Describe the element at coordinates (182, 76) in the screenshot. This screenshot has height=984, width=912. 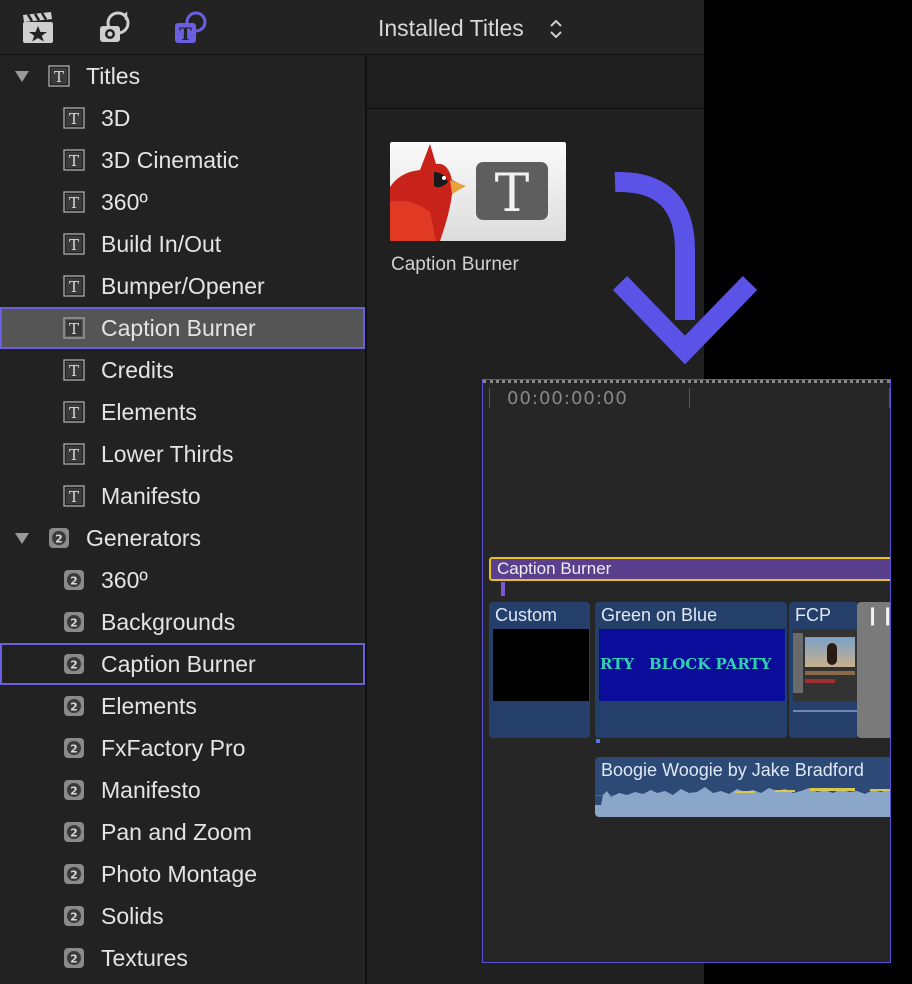
I see `sidebar-group-titles: T Titles` at that location.